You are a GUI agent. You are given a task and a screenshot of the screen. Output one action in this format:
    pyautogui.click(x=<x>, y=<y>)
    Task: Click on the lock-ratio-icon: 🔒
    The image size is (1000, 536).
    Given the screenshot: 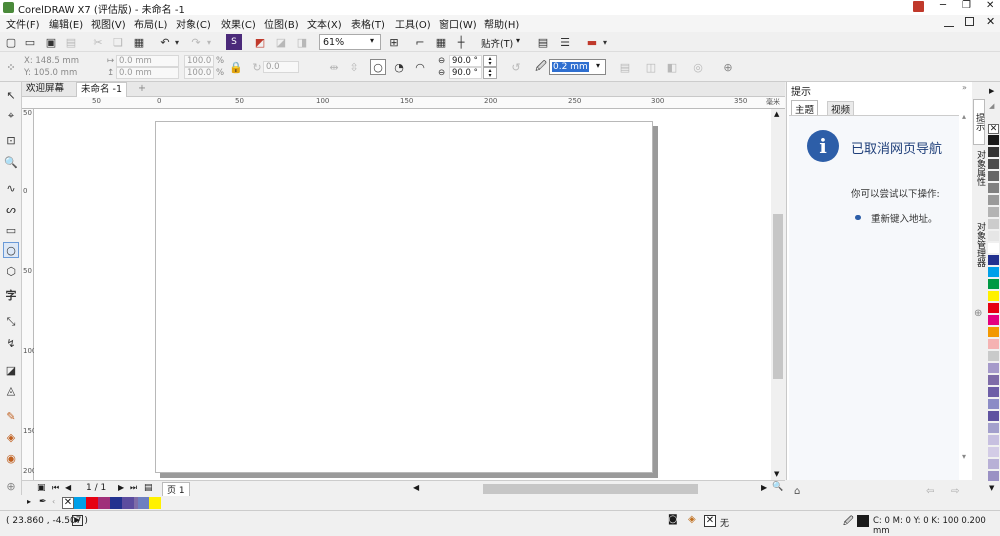 What is the action you would take?
    pyautogui.click(x=236, y=67)
    